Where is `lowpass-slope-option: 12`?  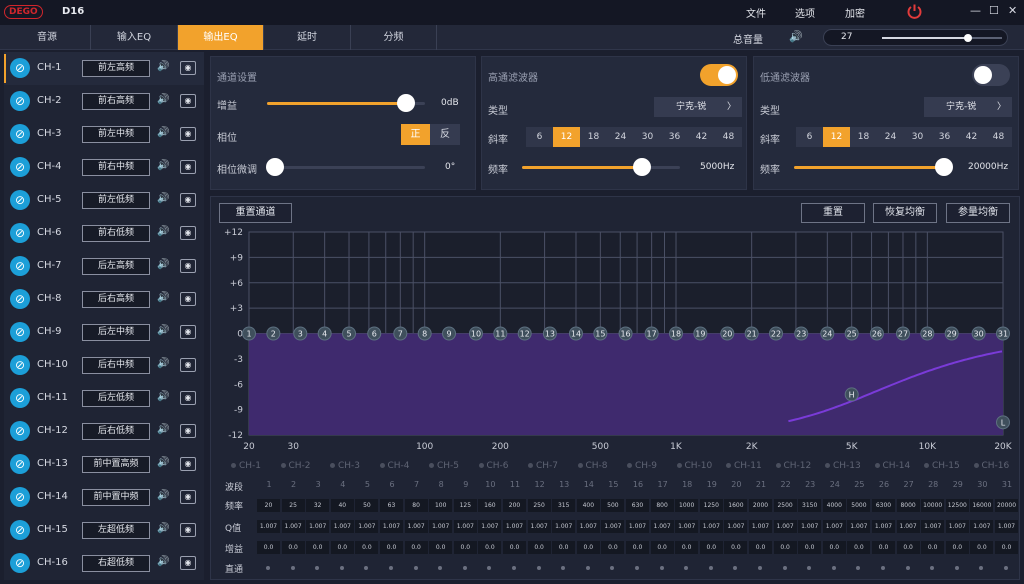
lowpass-slope-option: 12 is located at coordinates (836, 137).